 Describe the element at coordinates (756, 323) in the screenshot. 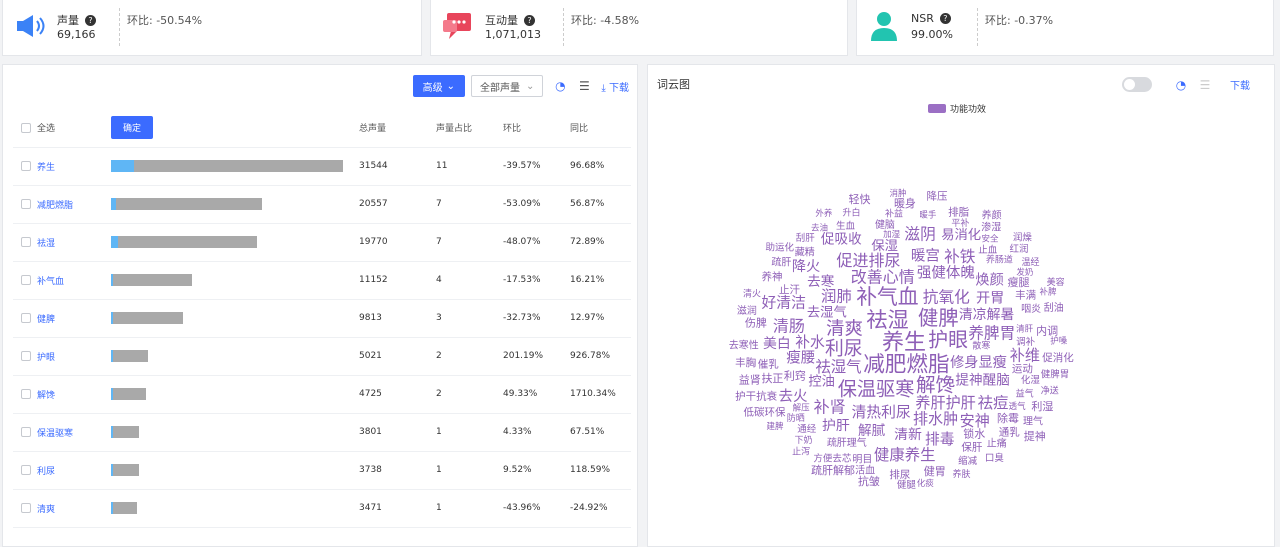

I see `cloud-word: 伤脾` at that location.